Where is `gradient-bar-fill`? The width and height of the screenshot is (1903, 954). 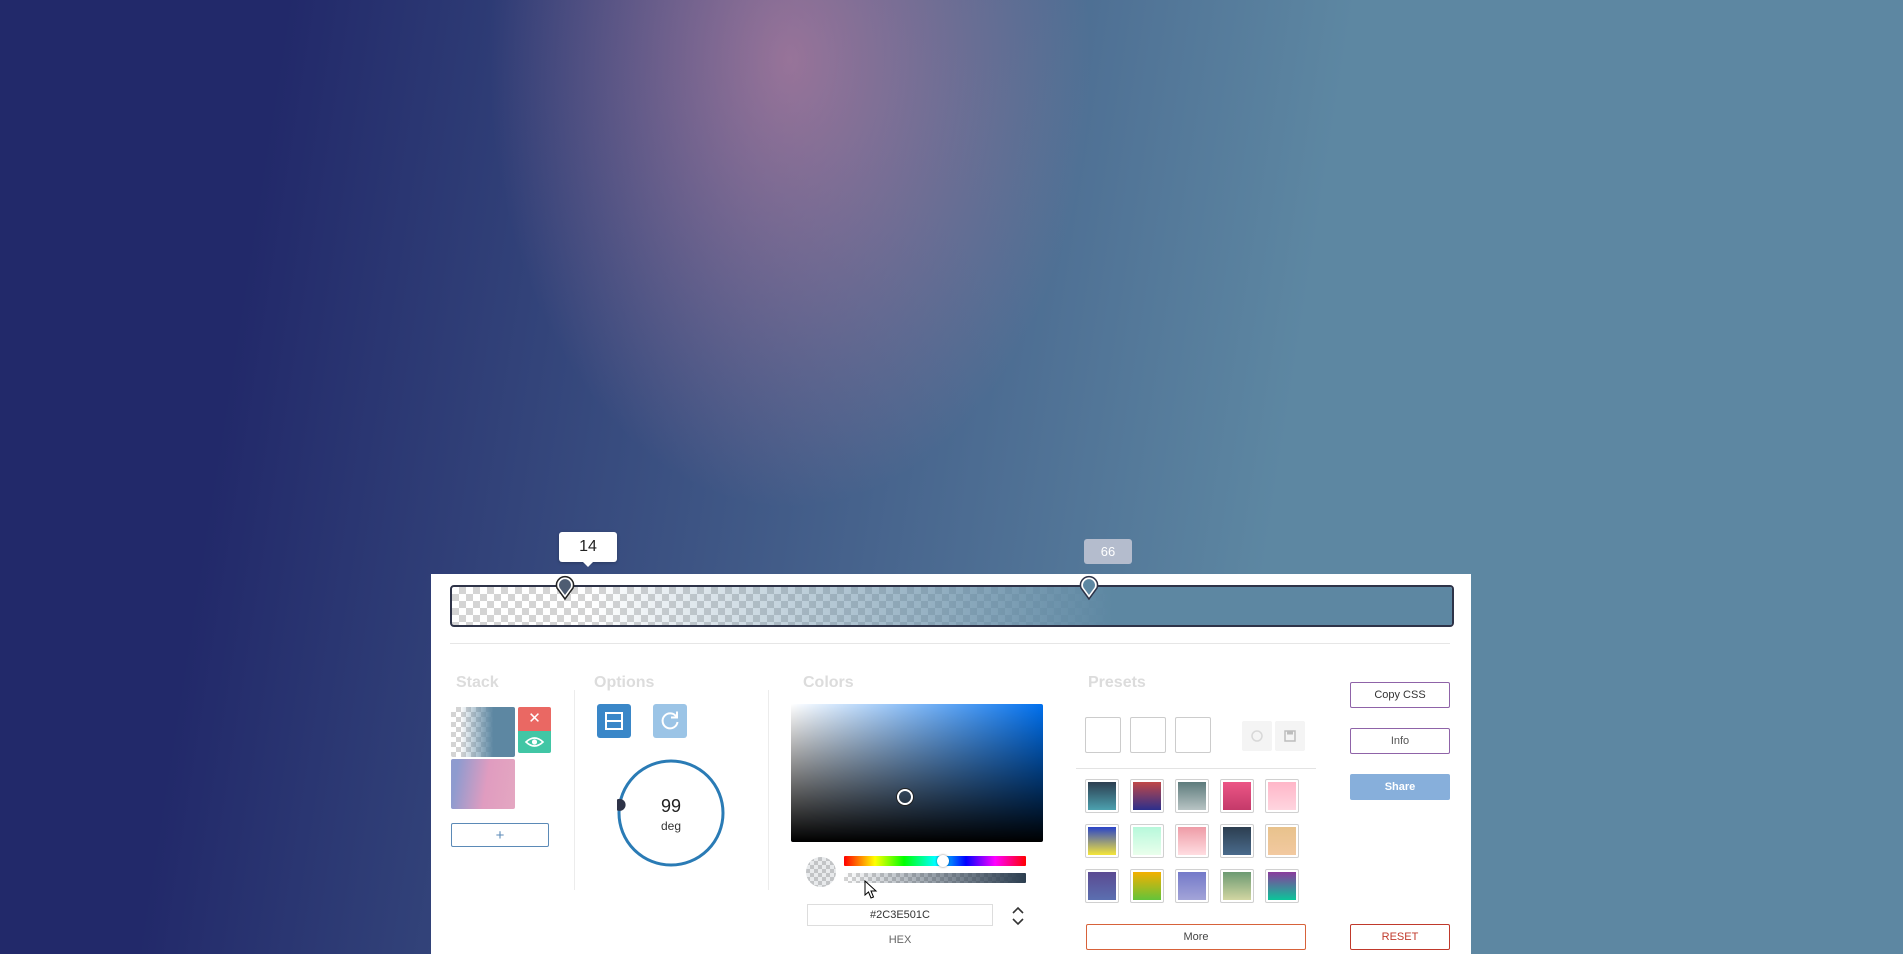
gradient-bar-fill is located at coordinates (952, 606).